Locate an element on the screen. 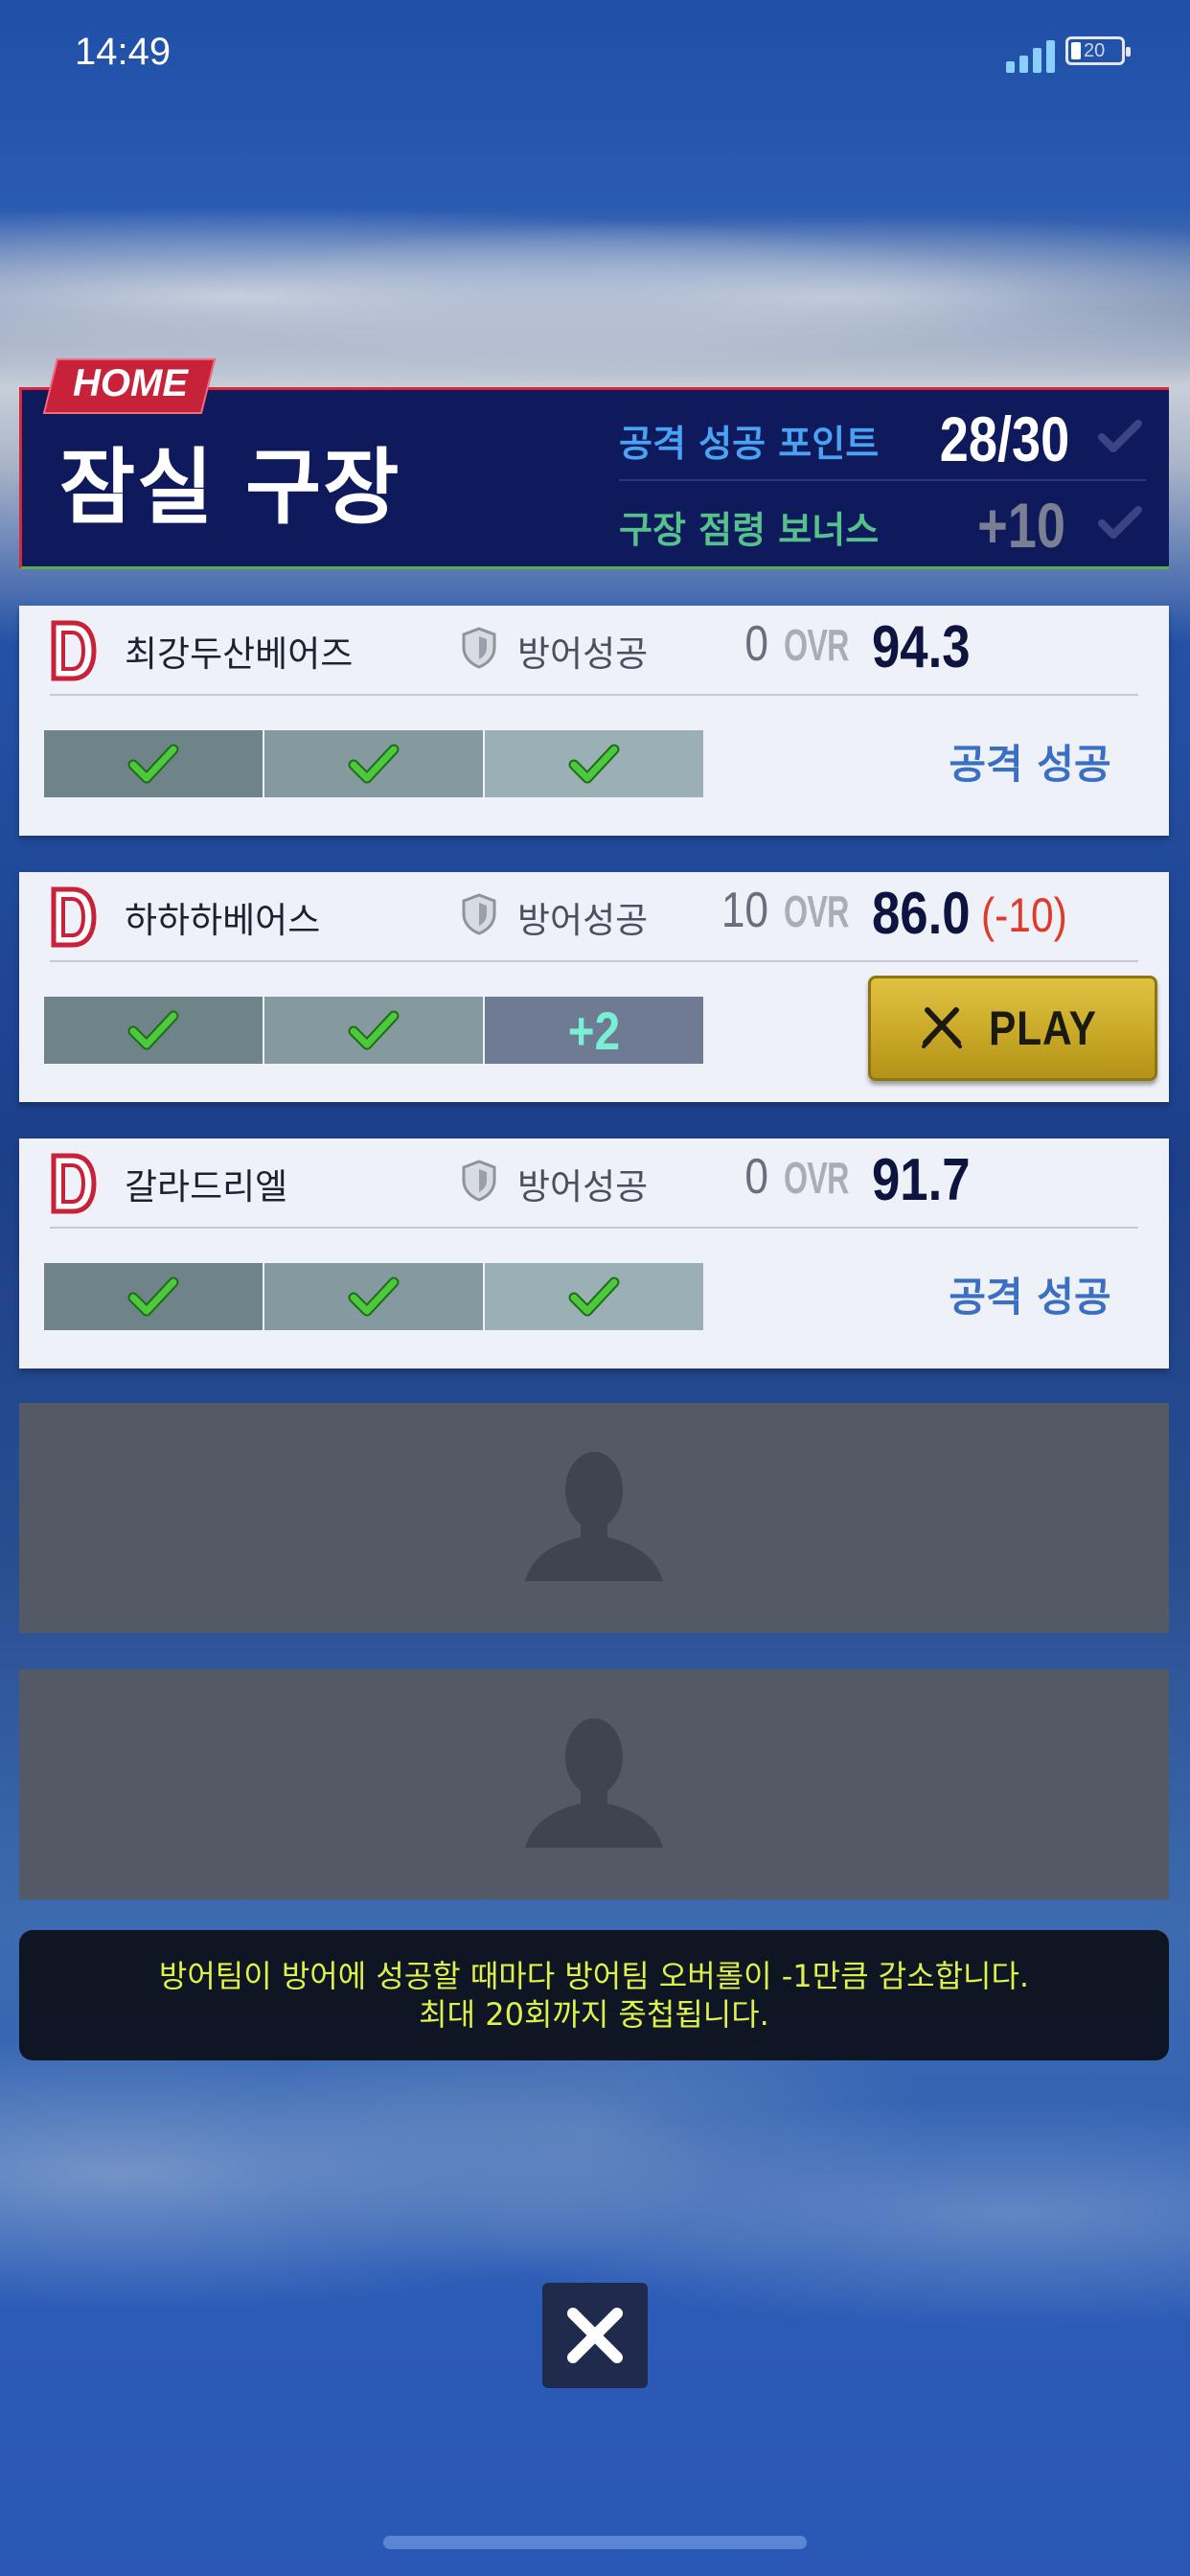 This screenshot has width=1190, height=2576. defense-count: 10 is located at coordinates (745, 910).